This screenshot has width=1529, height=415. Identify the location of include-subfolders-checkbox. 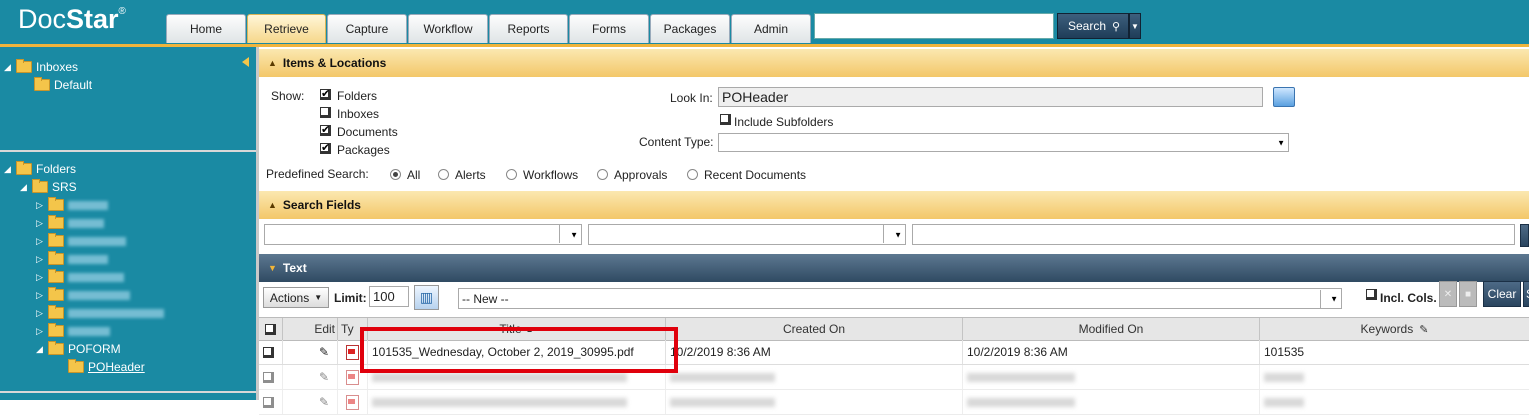
(725, 119).